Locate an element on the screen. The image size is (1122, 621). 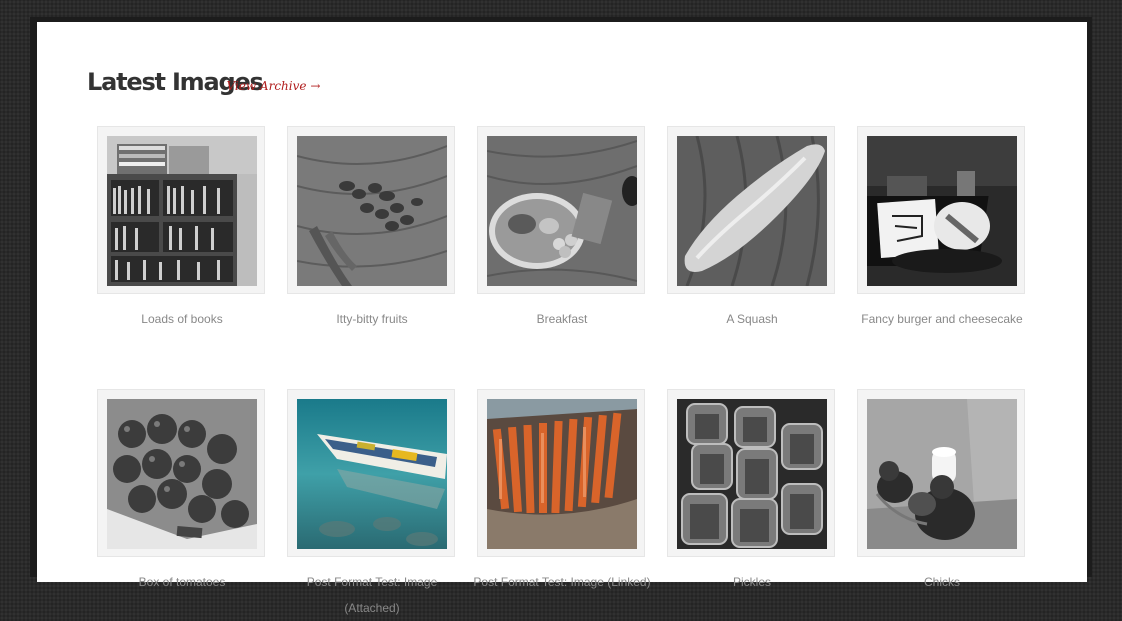
gallery-item: Box of tomatoes is located at coordinates (182, 505).